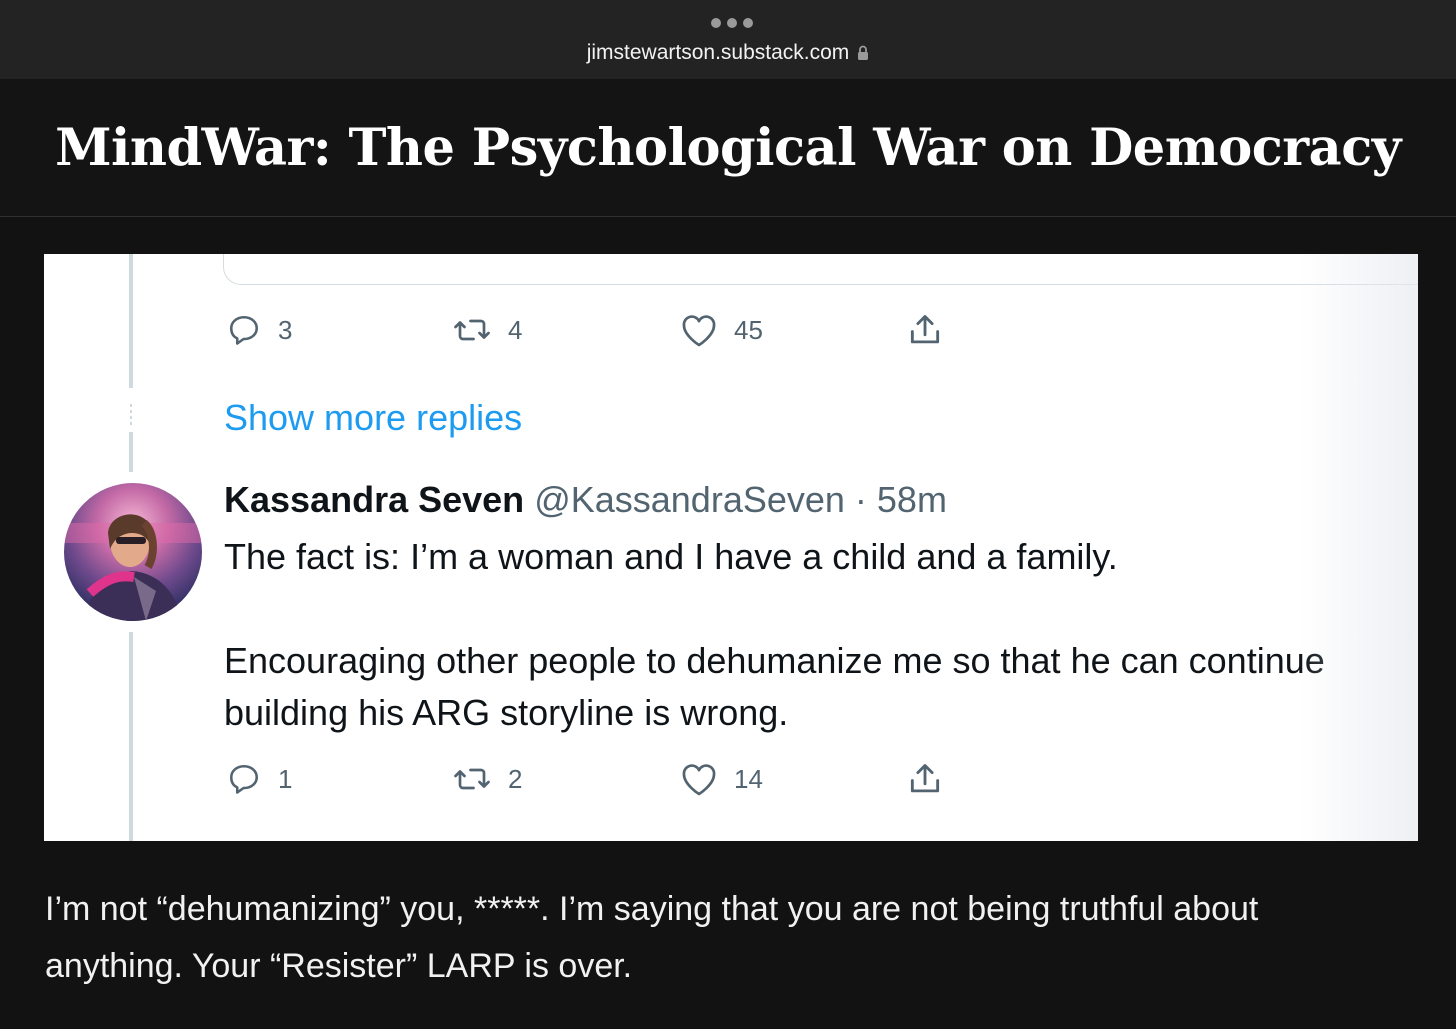  What do you see at coordinates (606, 330) in the screenshot?
I see `previous-tweet-actions: 3 4 45` at bounding box center [606, 330].